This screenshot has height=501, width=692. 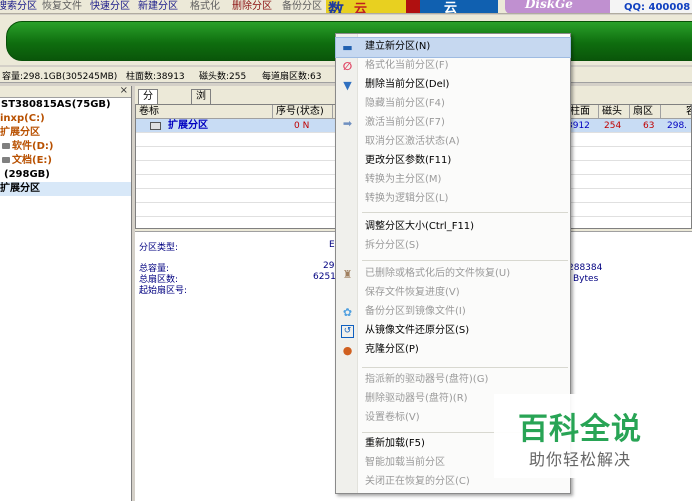 What do you see at coordinates (124, 91) in the screenshot?
I see `close-icon: ×` at bounding box center [124, 91].